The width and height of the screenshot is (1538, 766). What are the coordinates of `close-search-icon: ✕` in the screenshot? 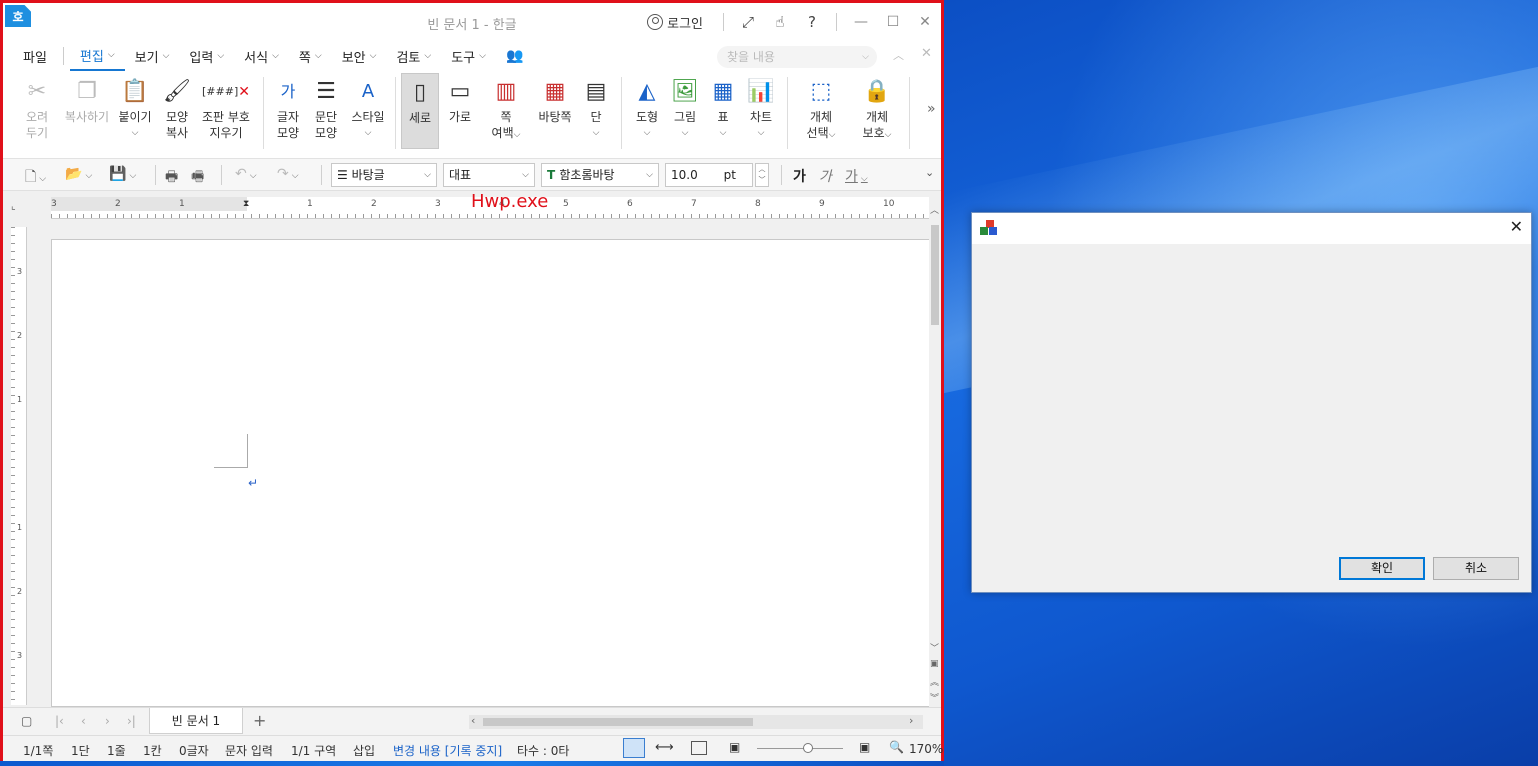 It's located at (926, 53).